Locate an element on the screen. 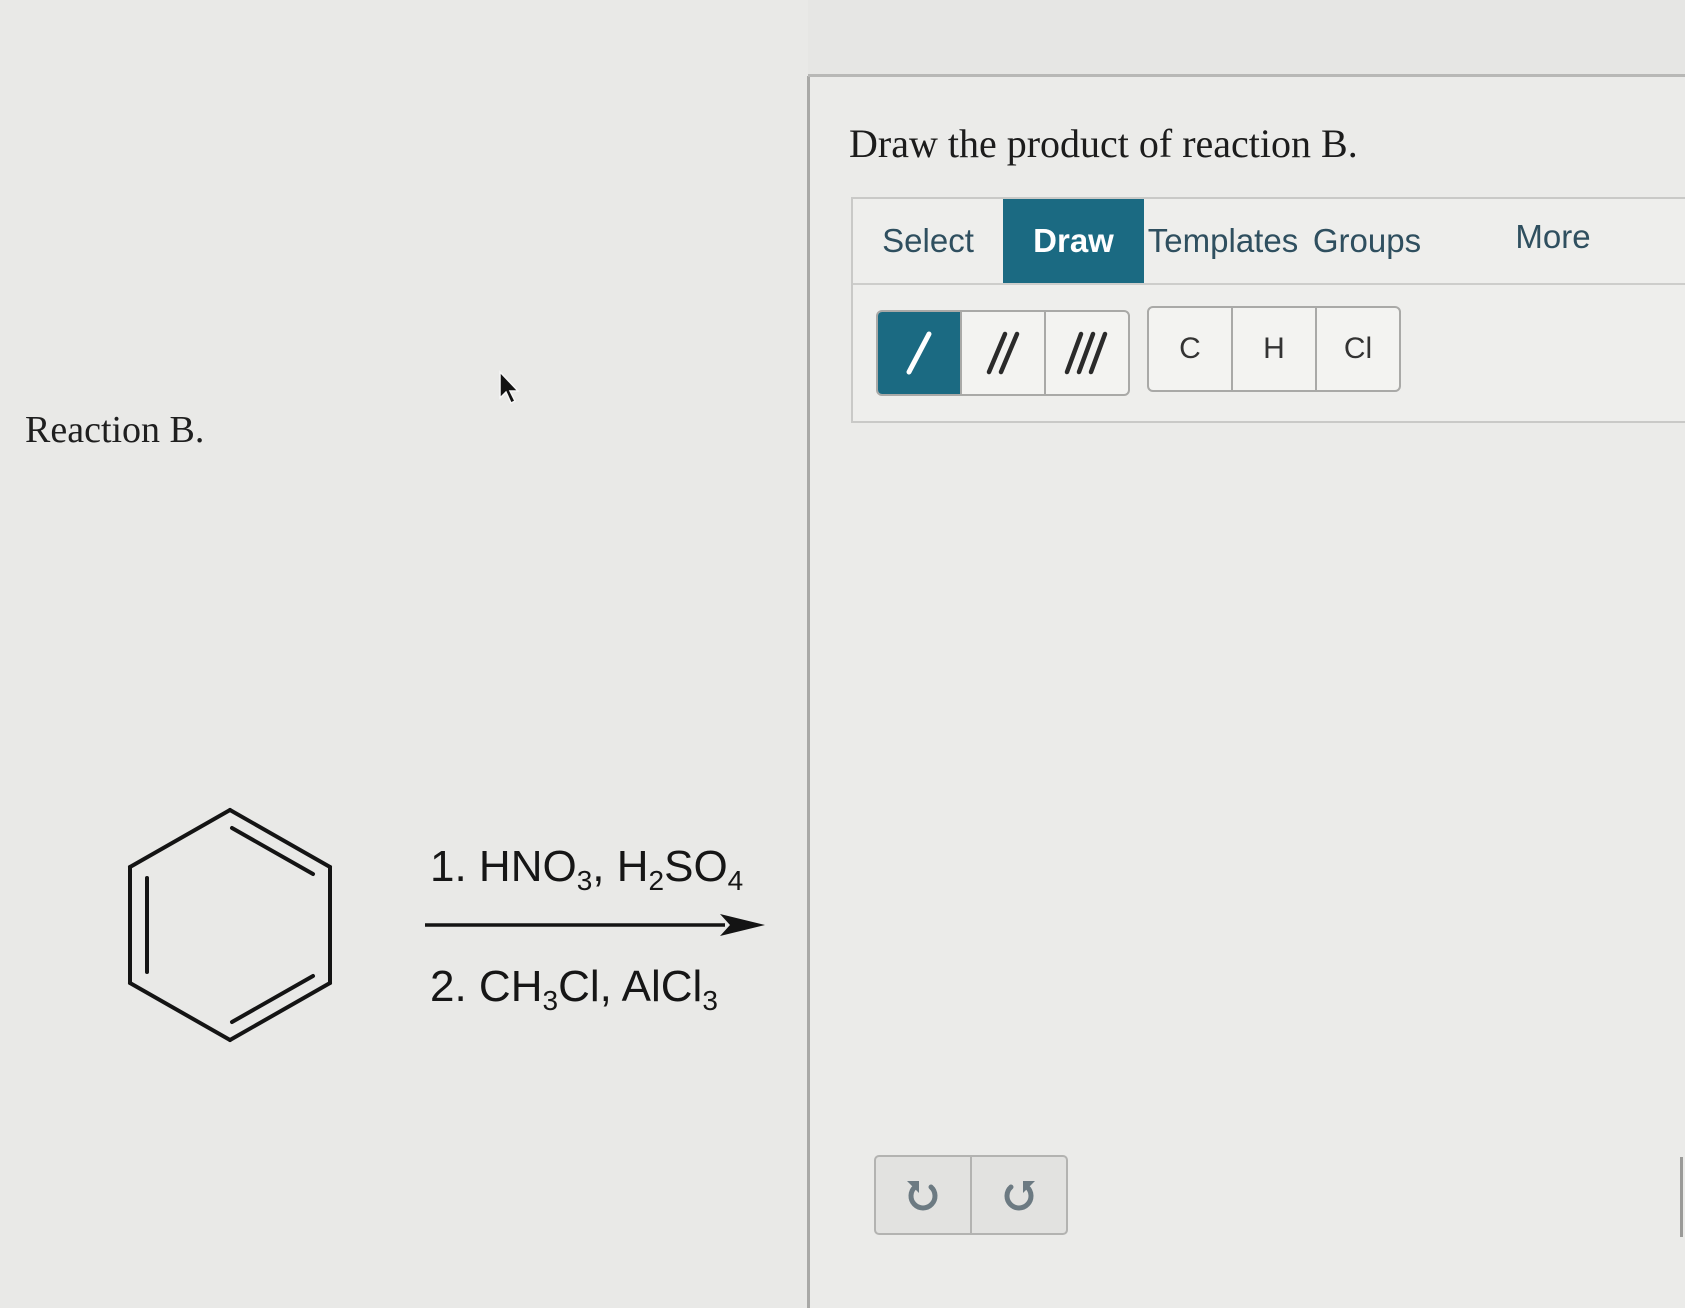  undo-button is located at coordinates (924, 1195).